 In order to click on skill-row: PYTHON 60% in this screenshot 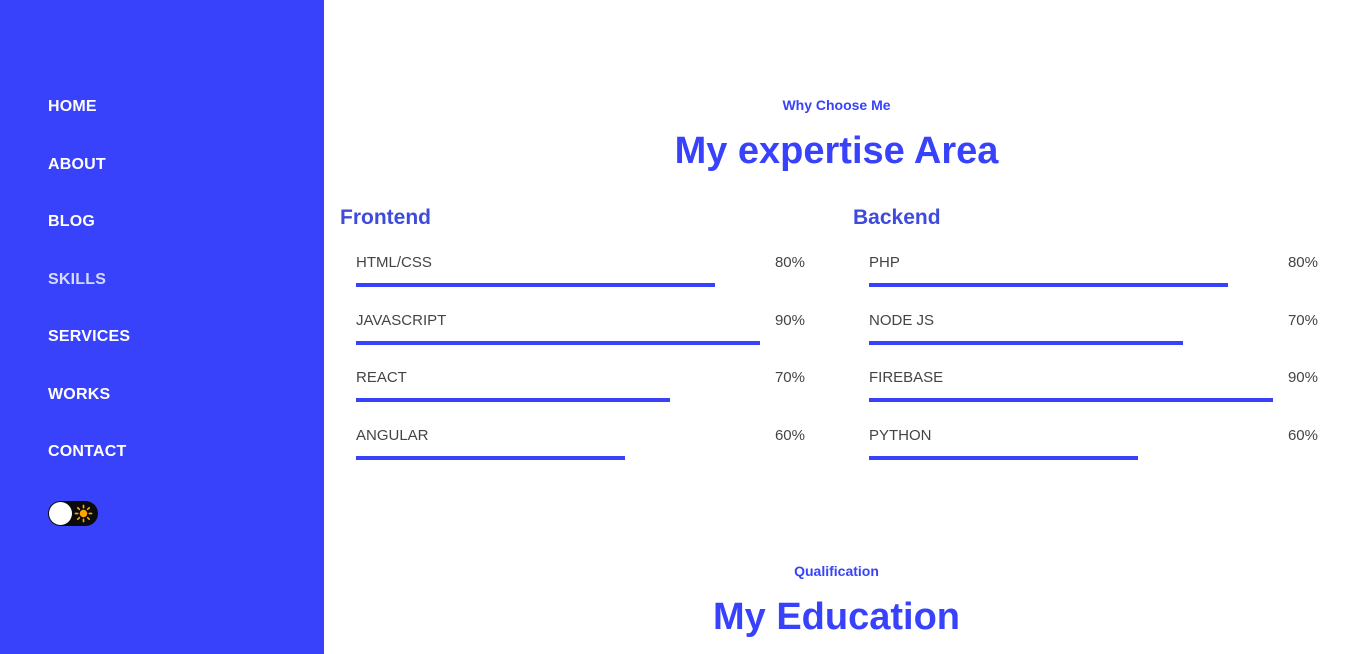, I will do `click(1093, 456)`.